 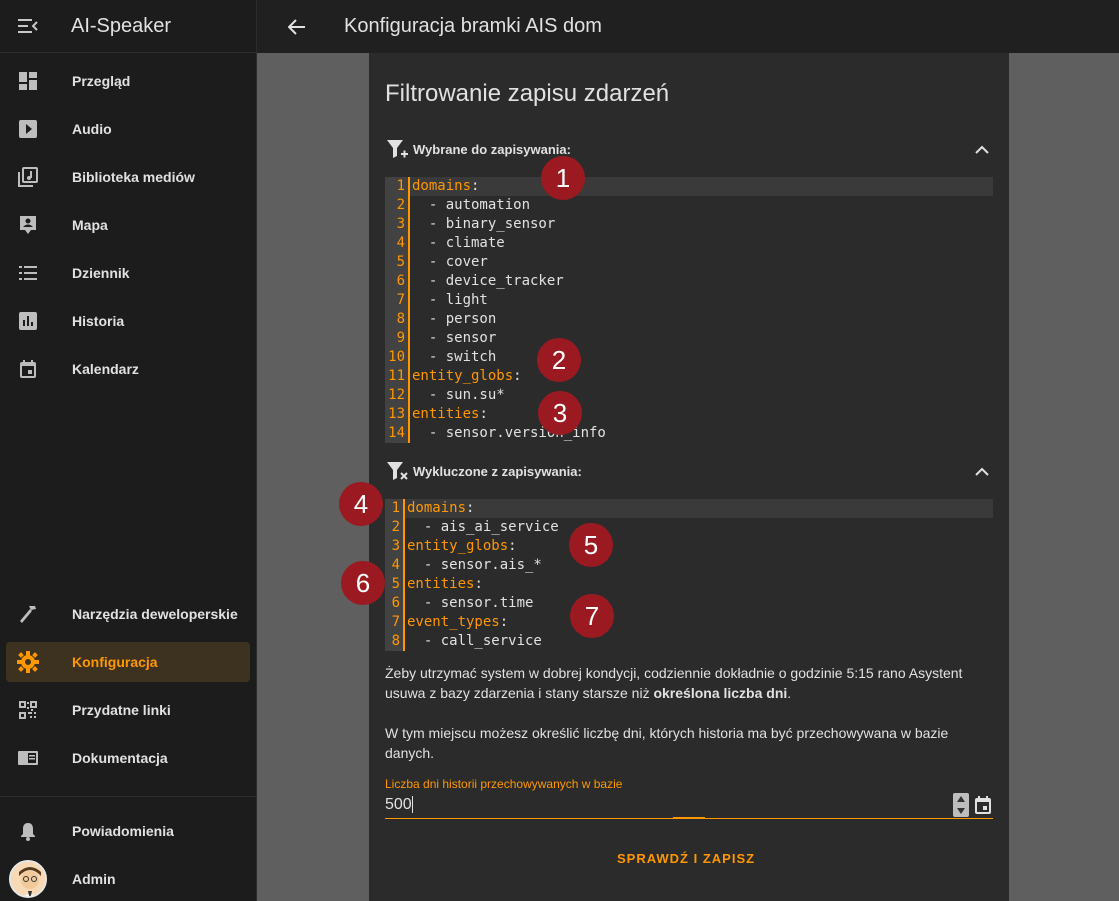 What do you see at coordinates (128, 321) in the screenshot?
I see `sidebar-item-historia: Historia` at bounding box center [128, 321].